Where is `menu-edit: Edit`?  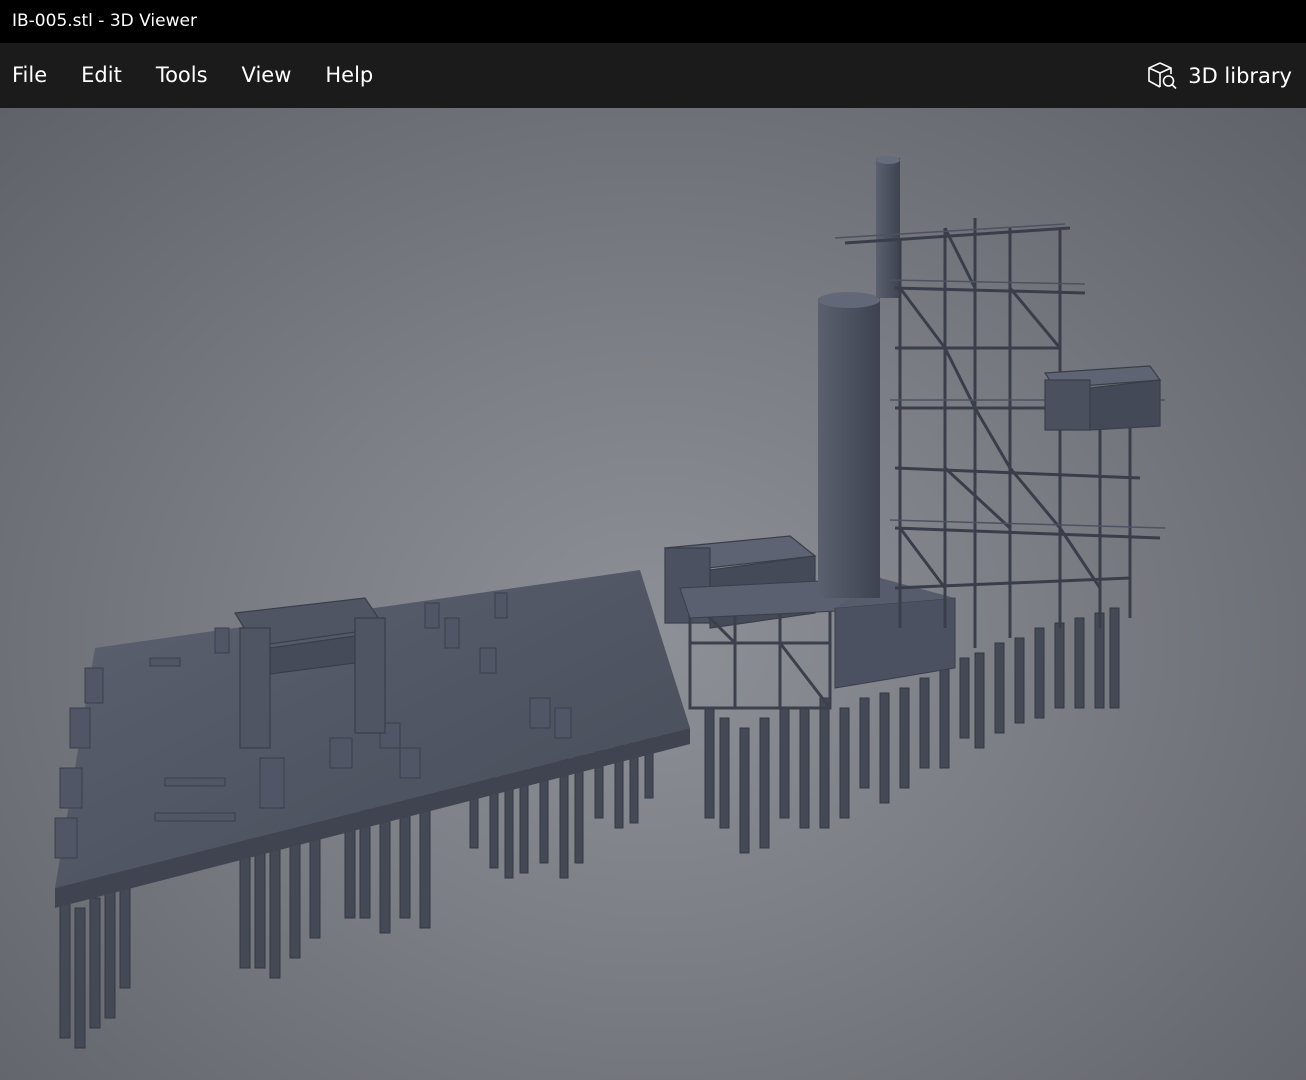
menu-edit: Edit is located at coordinates (101, 75).